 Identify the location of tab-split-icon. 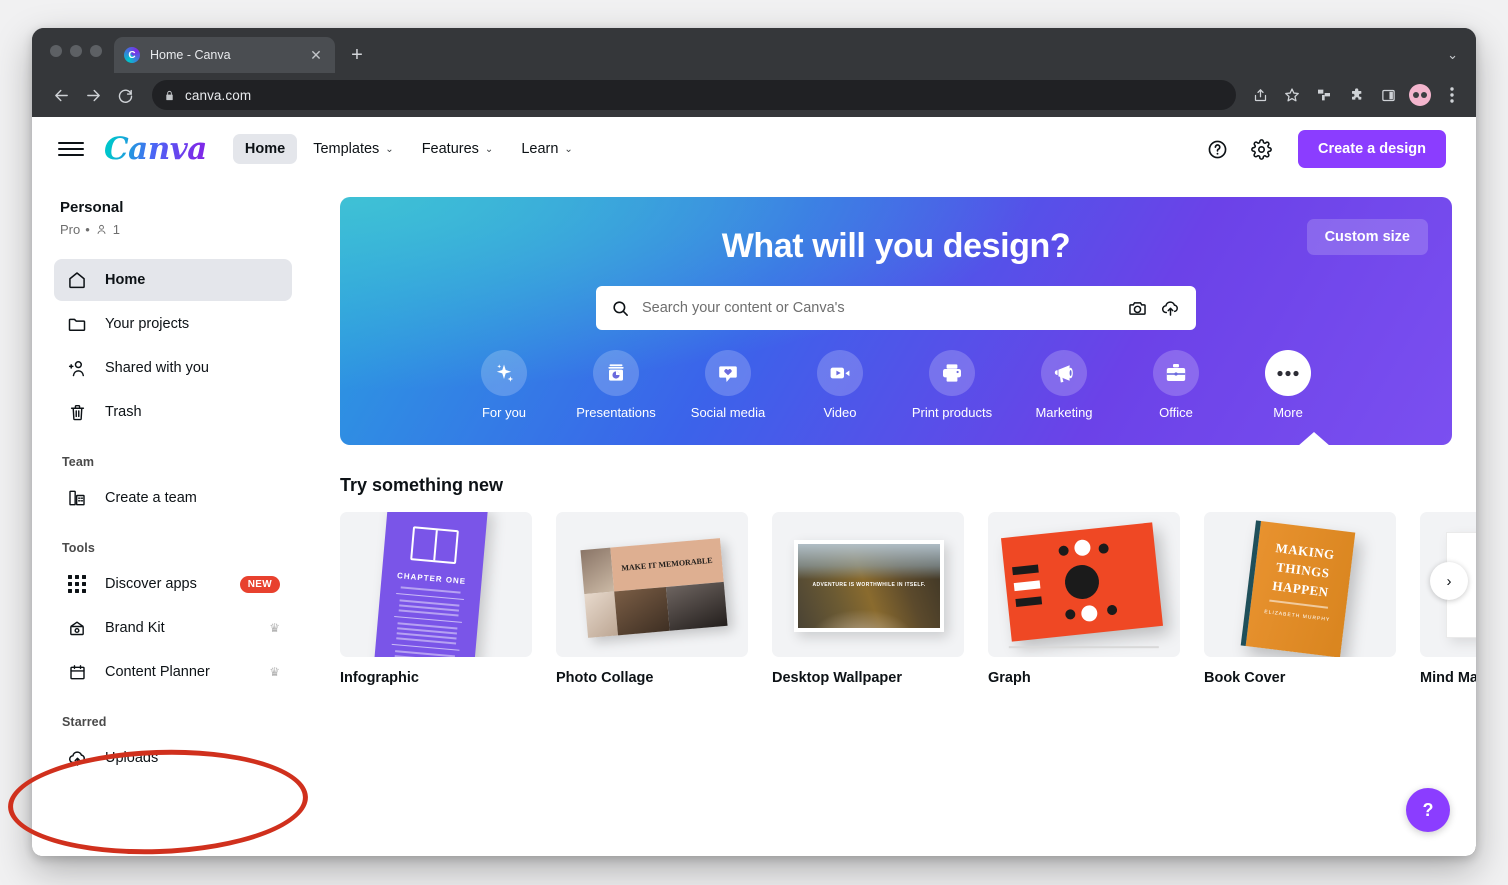
(1324, 95).